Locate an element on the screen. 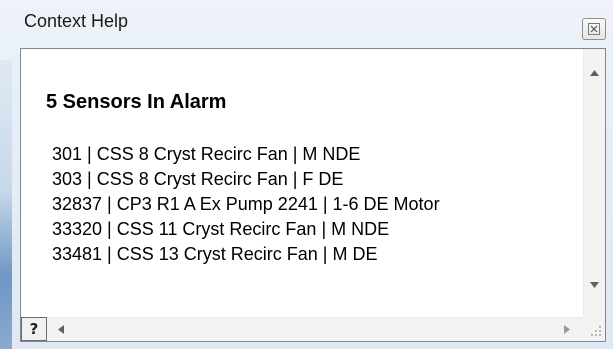 The width and height of the screenshot is (613, 349). help-button: ? is located at coordinates (34, 329).